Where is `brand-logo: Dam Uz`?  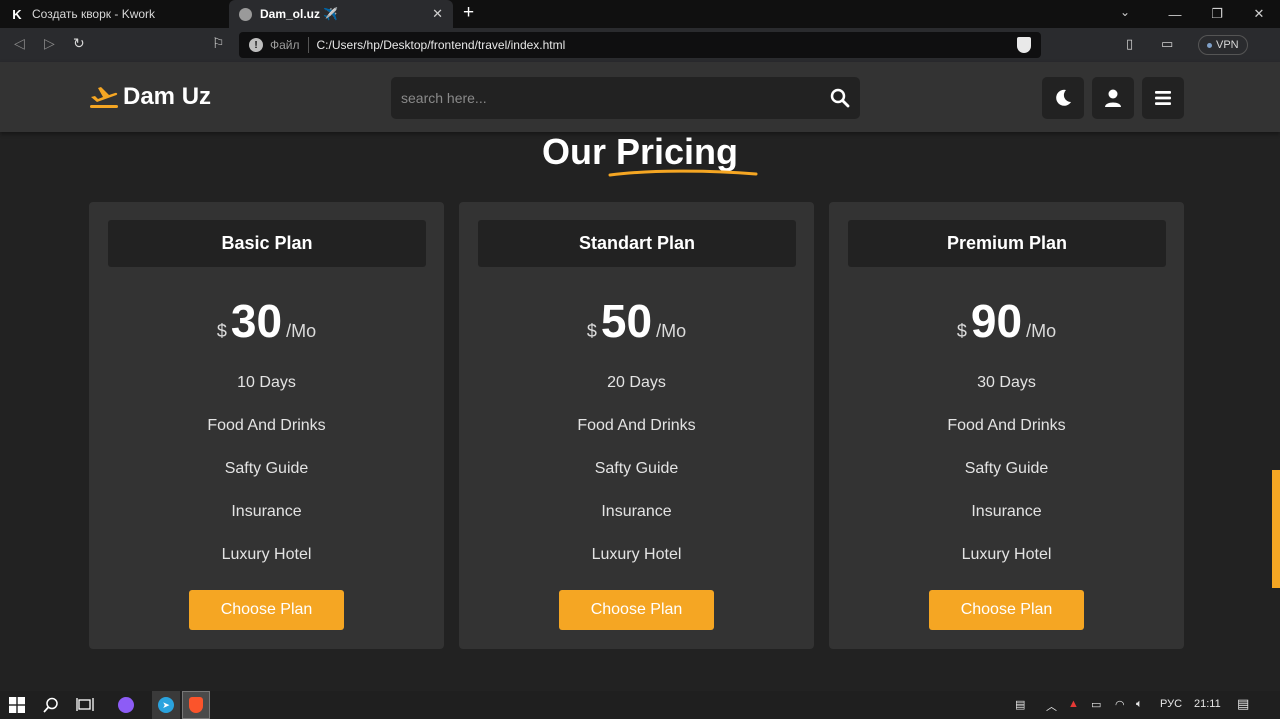
brand-logo: Dam Uz is located at coordinates (150, 97).